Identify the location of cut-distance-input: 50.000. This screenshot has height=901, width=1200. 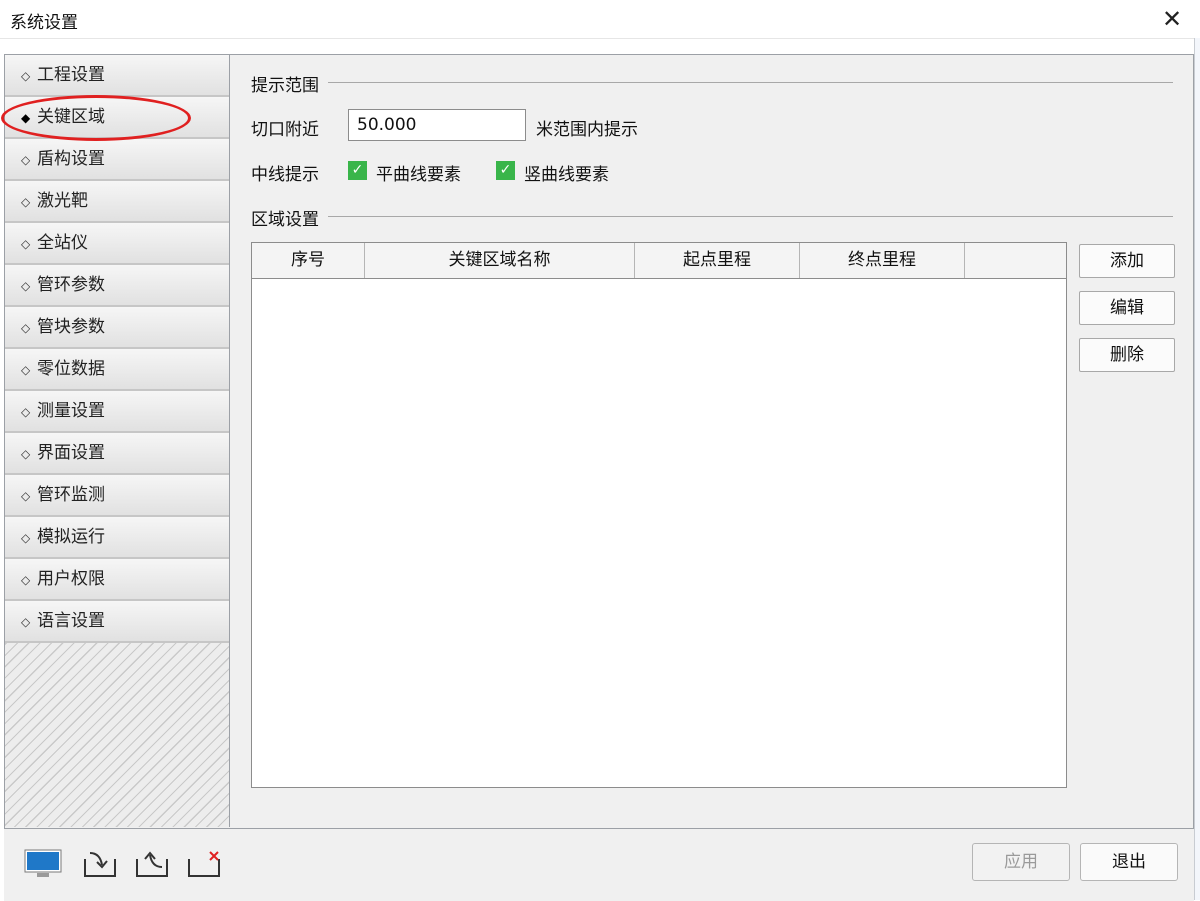
(437, 125).